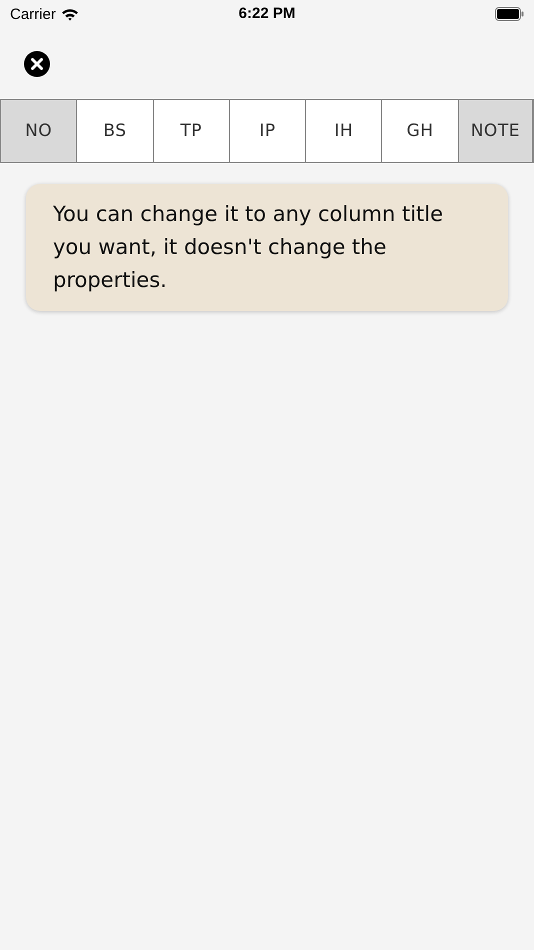 The width and height of the screenshot is (534, 950). Describe the element at coordinates (190, 131) in the screenshot. I see `column-header: TP` at that location.